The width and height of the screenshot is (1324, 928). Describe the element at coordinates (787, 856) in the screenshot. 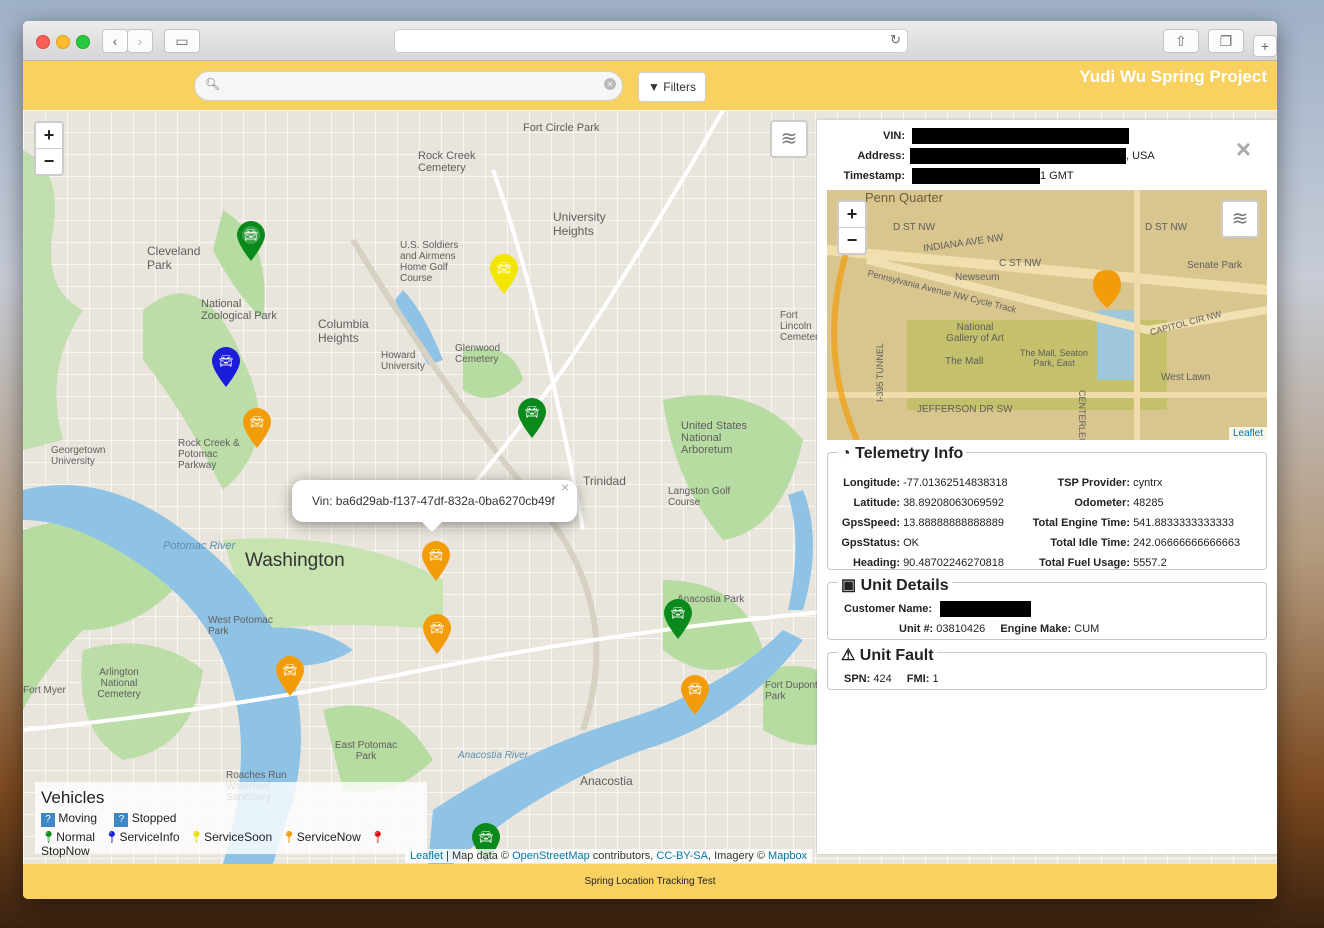

I see `mapbox-link: Mapbox` at that location.